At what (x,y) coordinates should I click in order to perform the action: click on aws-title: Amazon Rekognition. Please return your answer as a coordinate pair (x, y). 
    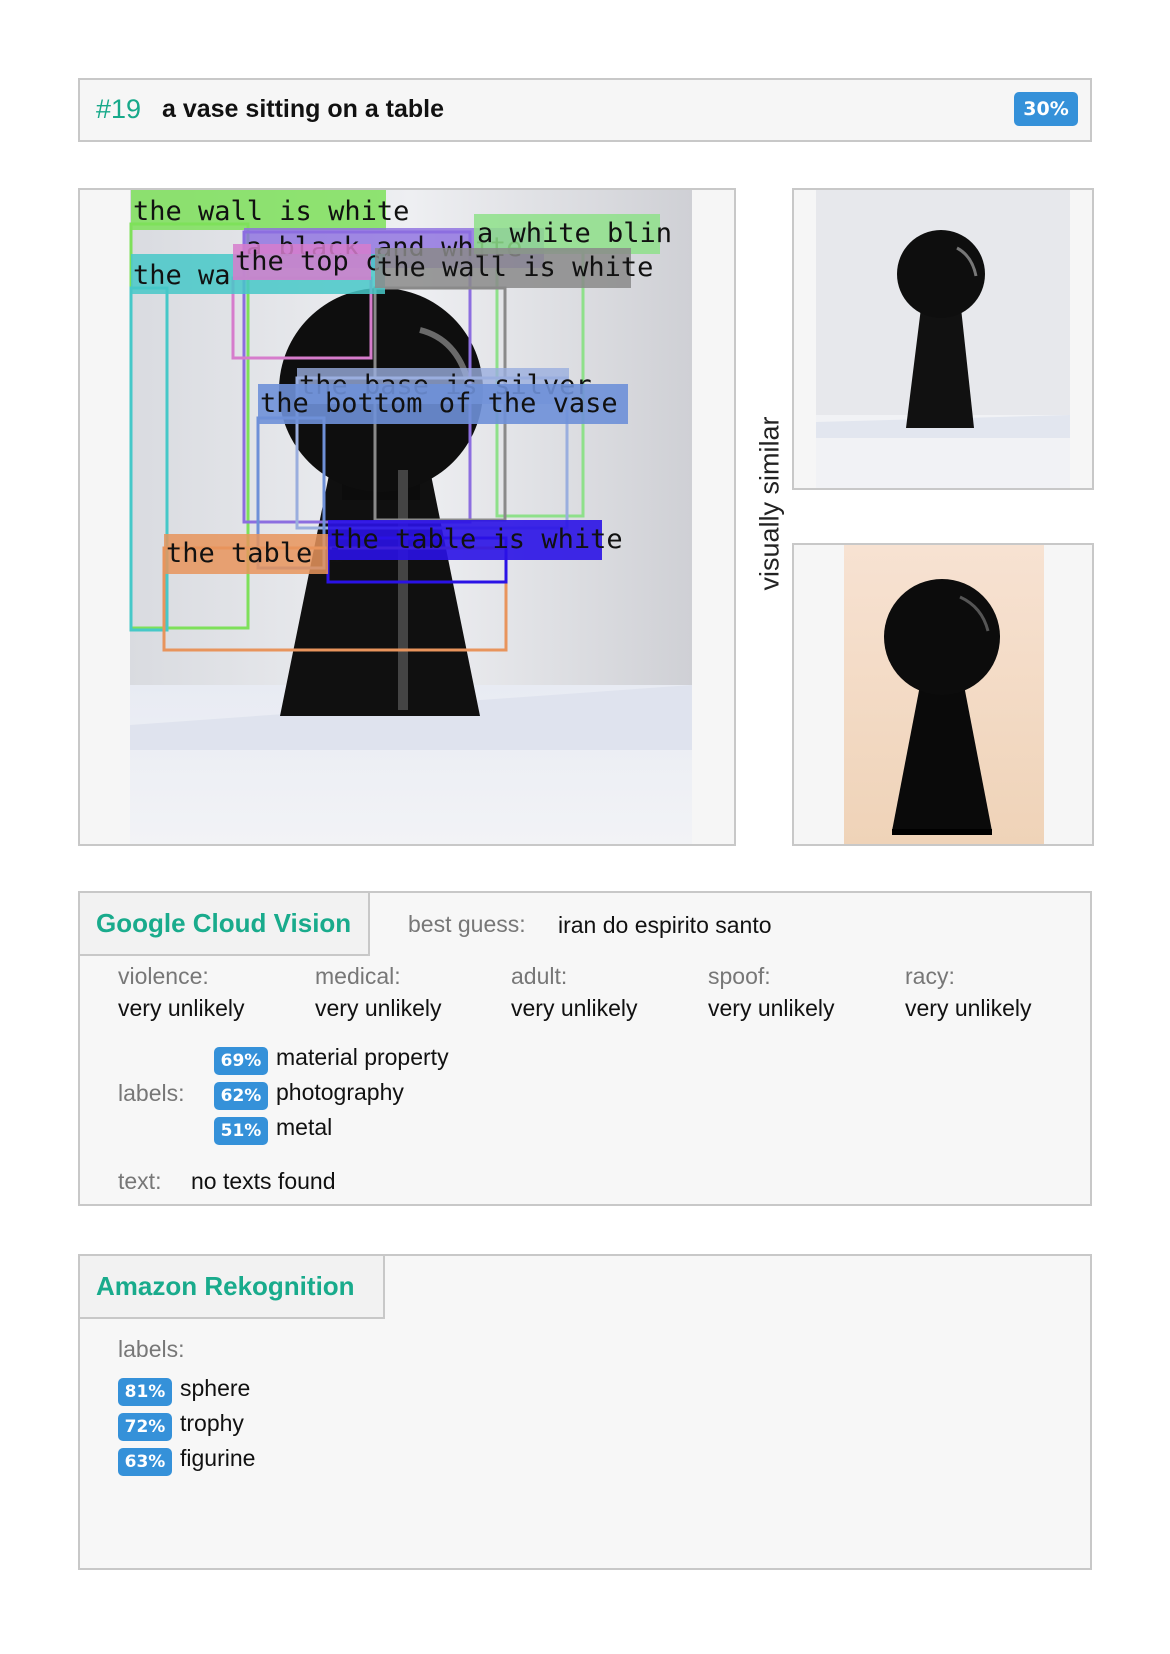
    Looking at the image, I should click on (225, 1286).